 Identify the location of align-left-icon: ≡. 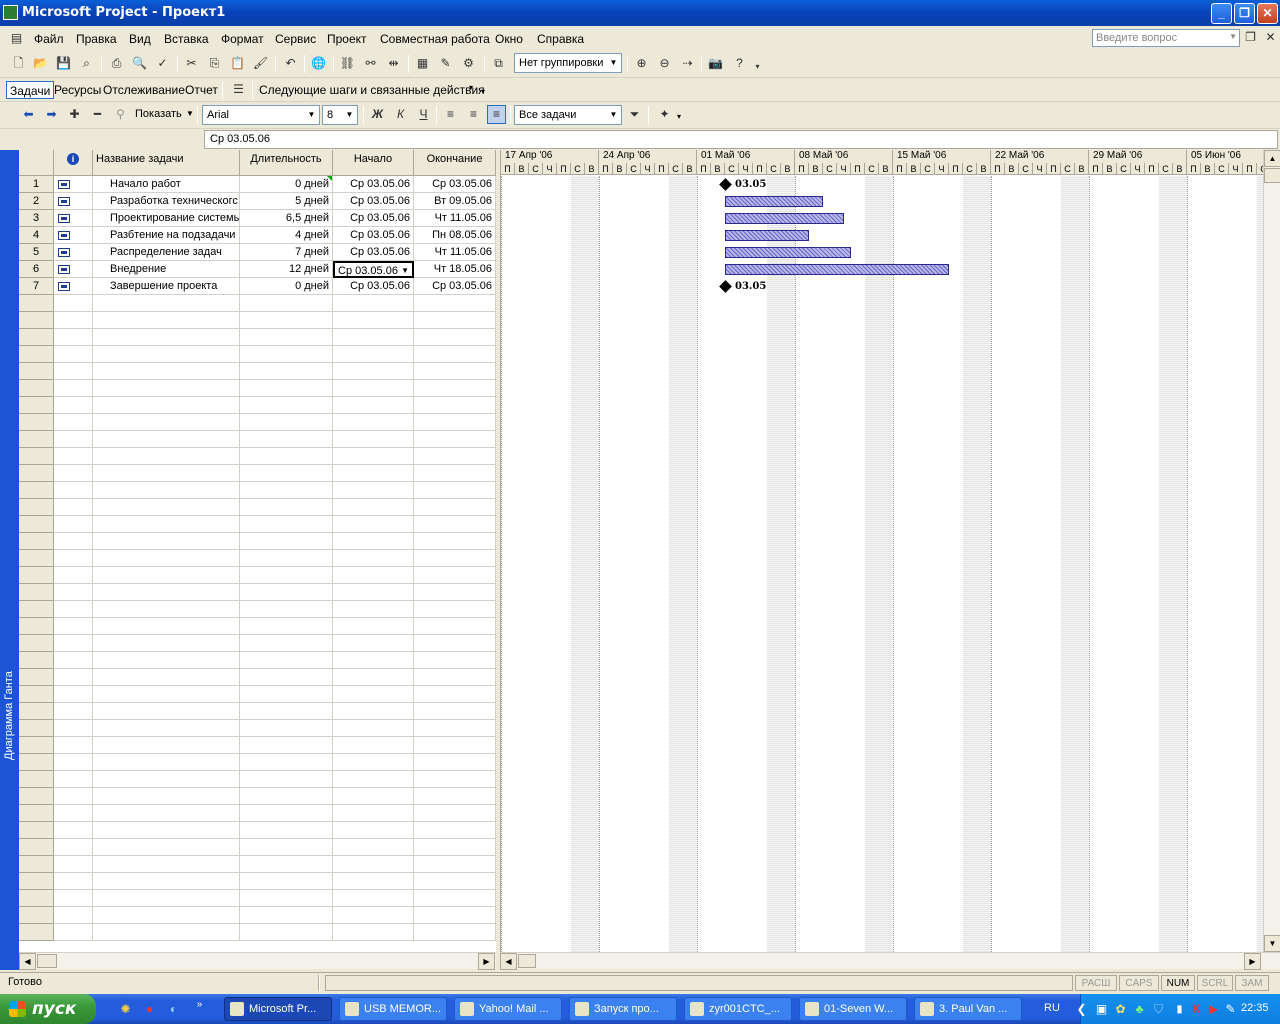
(450, 114).